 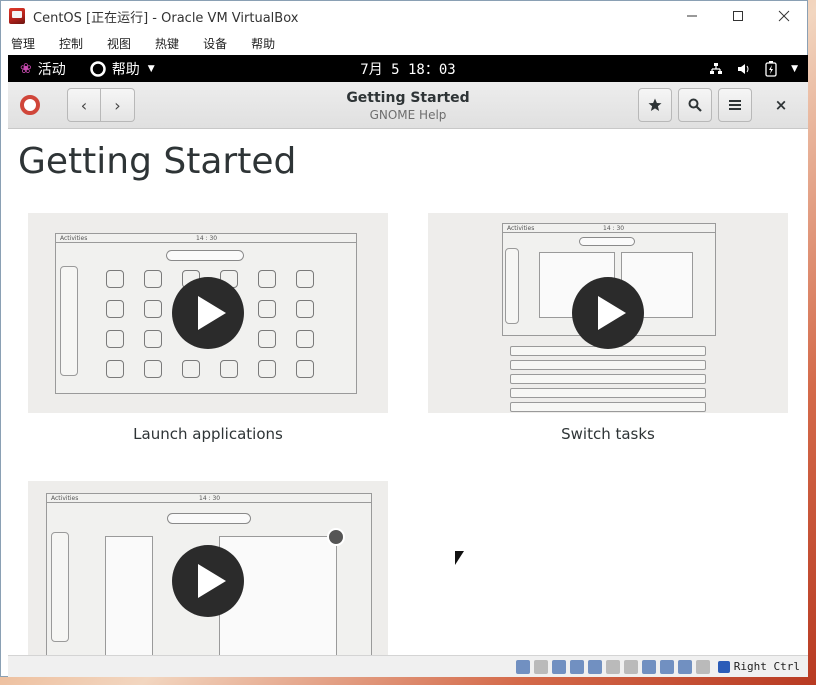 I want to click on lifebuoy-icon, so click(x=97, y=68).